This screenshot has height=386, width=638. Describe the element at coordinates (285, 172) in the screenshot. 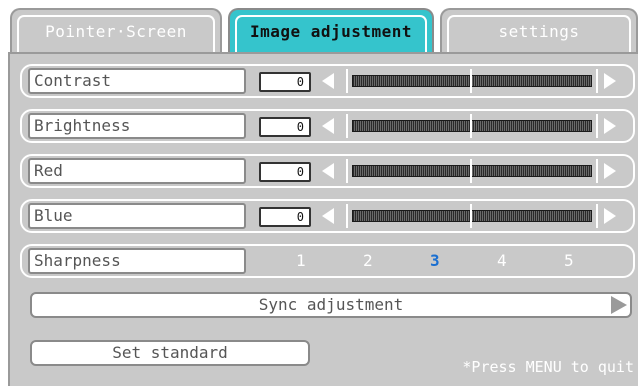

I see `red-value: 0` at that location.